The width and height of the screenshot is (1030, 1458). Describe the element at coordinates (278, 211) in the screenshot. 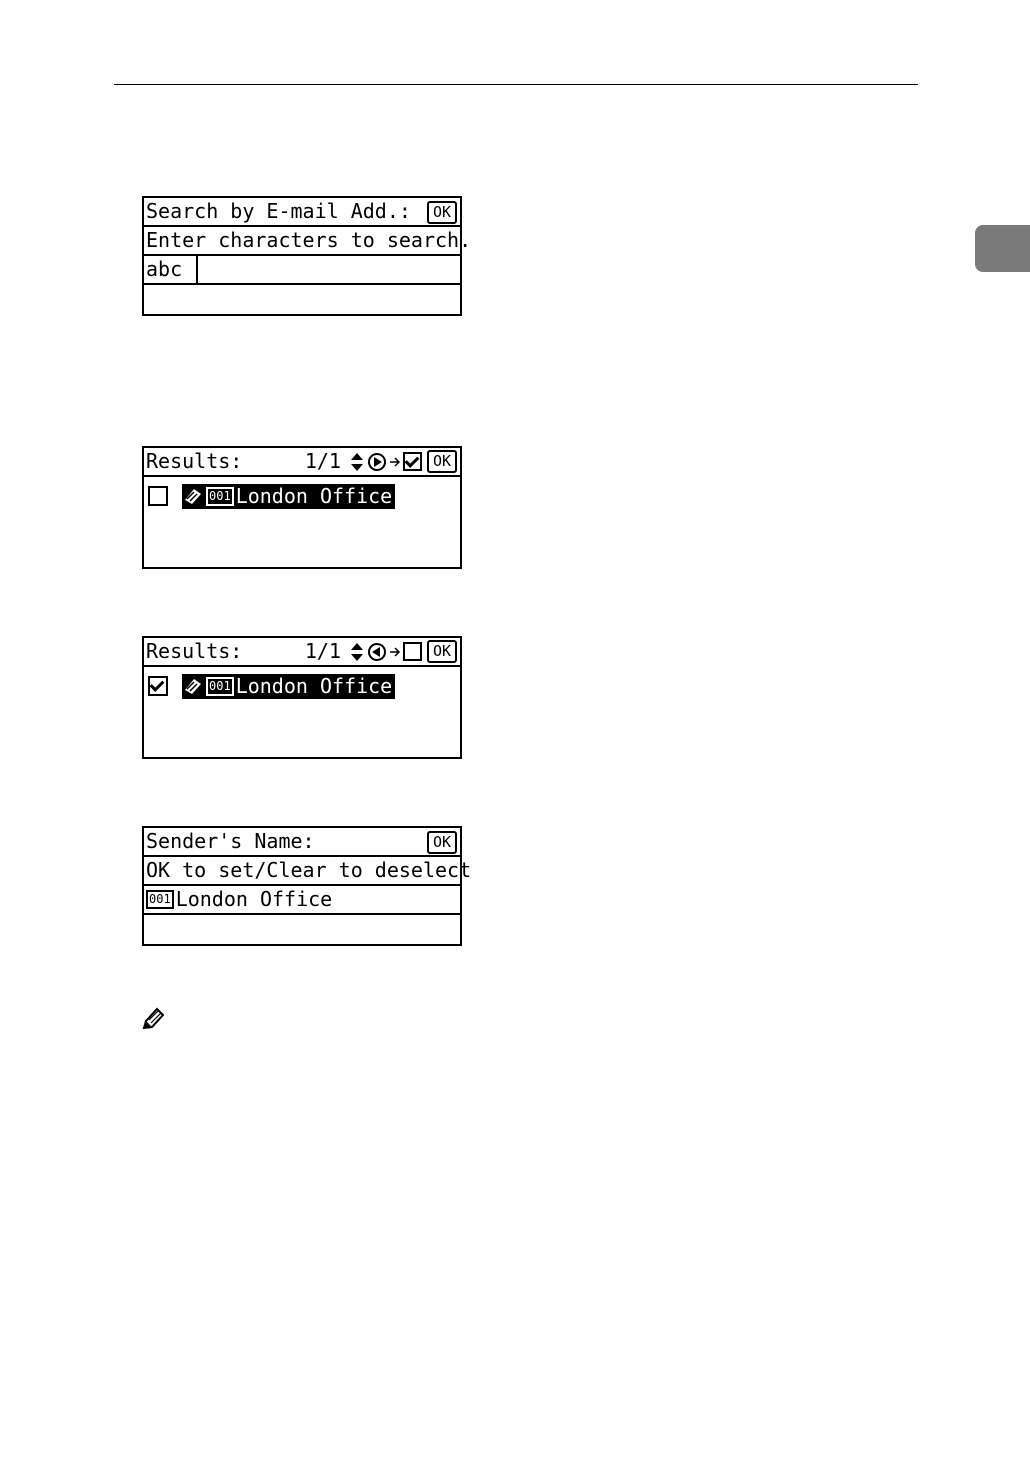

I see `lcd-title: Search by E-mail Add.:` at that location.